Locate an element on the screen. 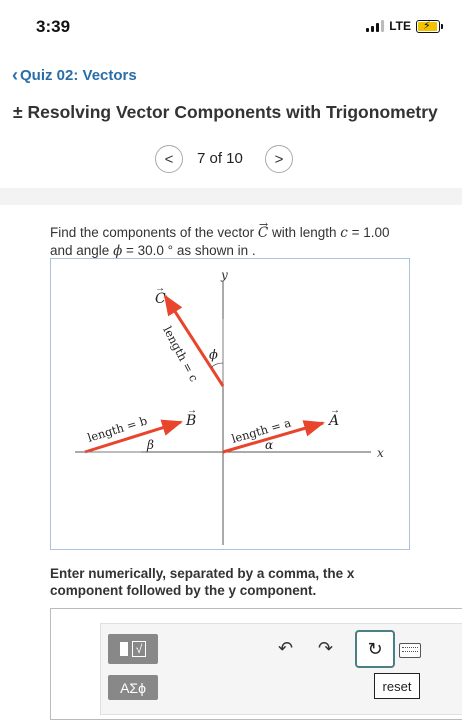  reset-button: reset is located at coordinates (397, 686).